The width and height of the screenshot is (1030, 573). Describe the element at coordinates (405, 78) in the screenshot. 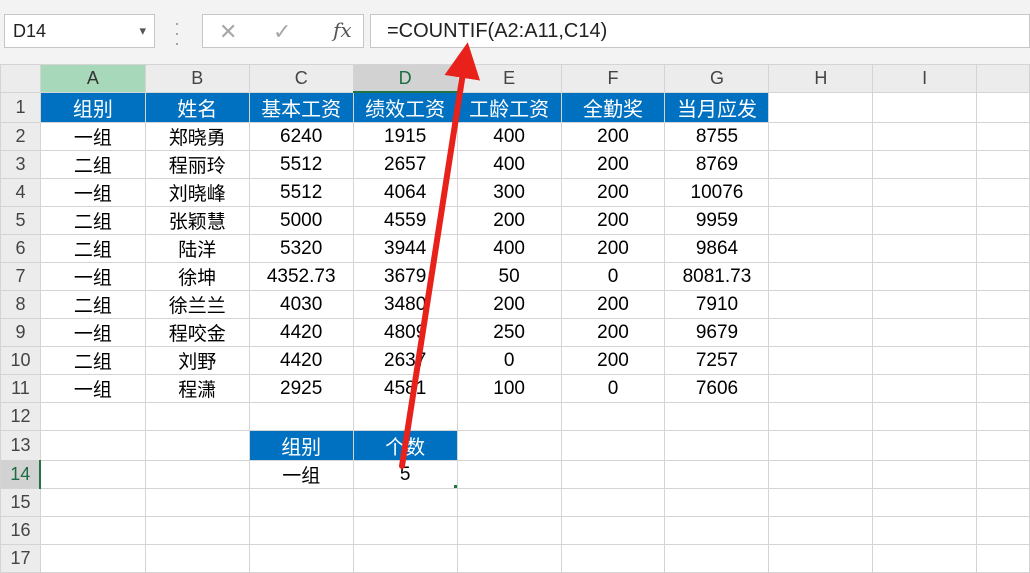

I see `column-header-d: D` at that location.